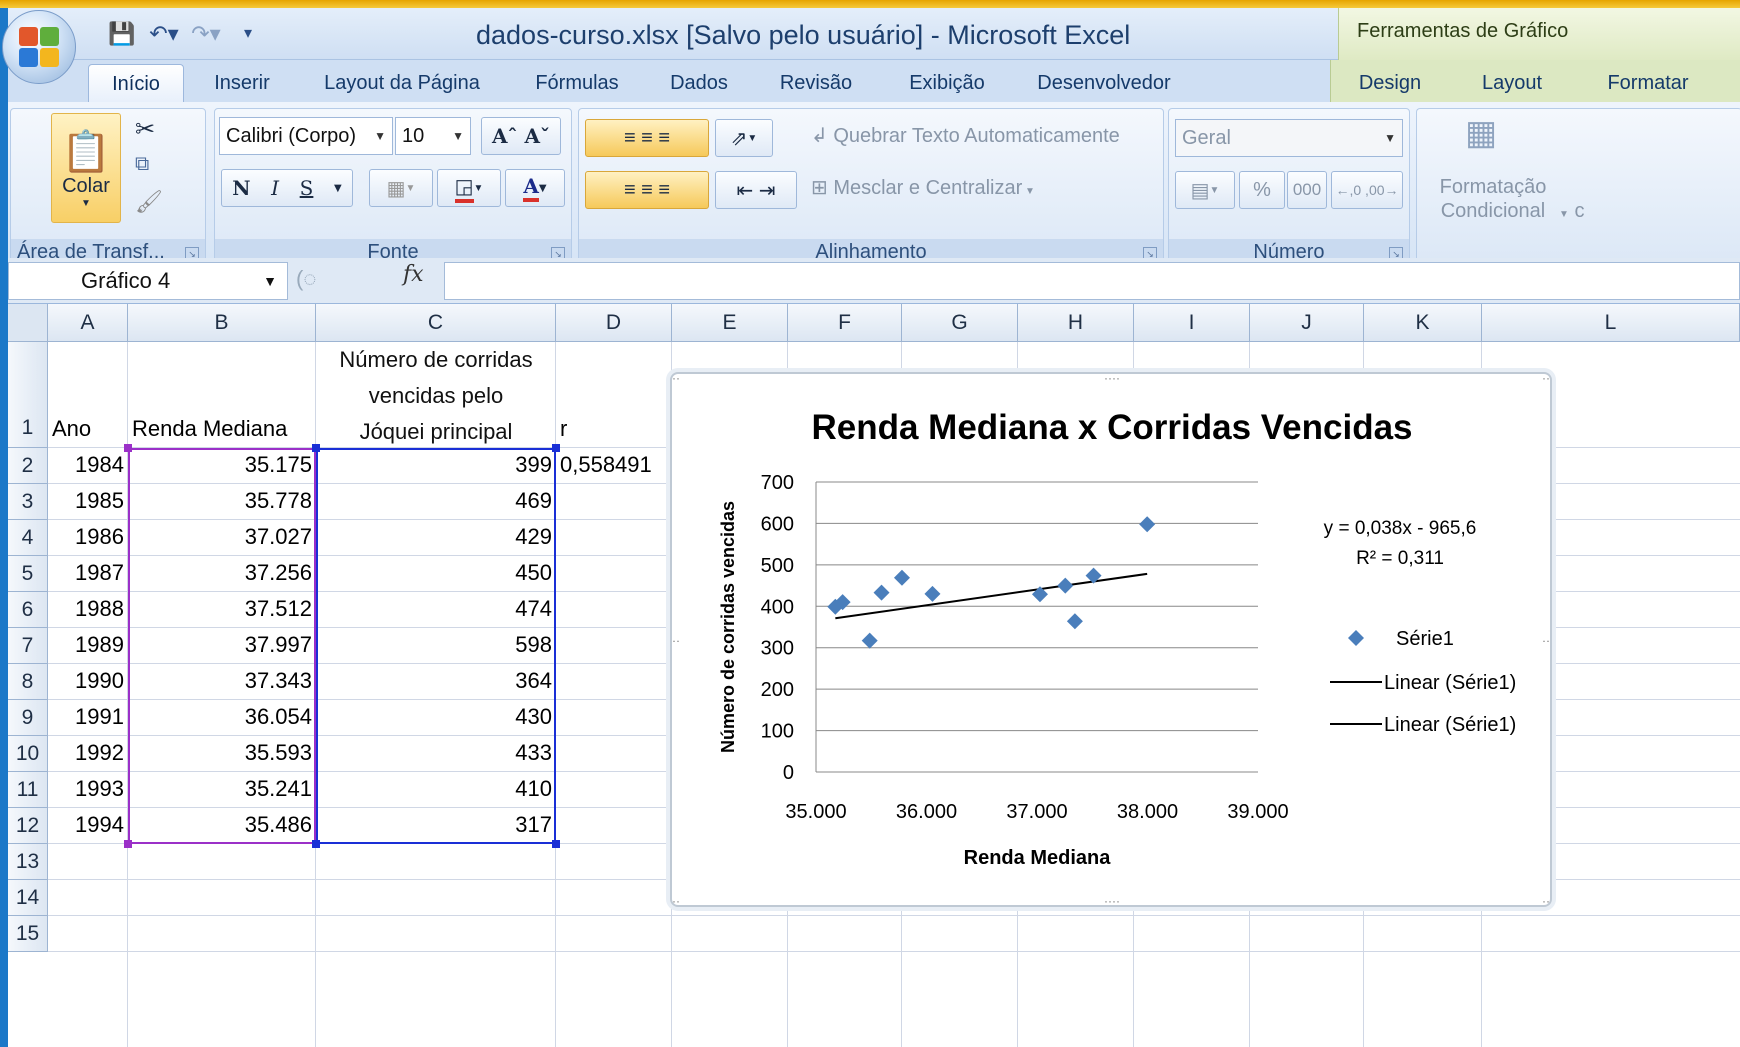 The height and width of the screenshot is (1047, 1740). I want to click on cell-d-value: 0,558491, so click(604, 465).